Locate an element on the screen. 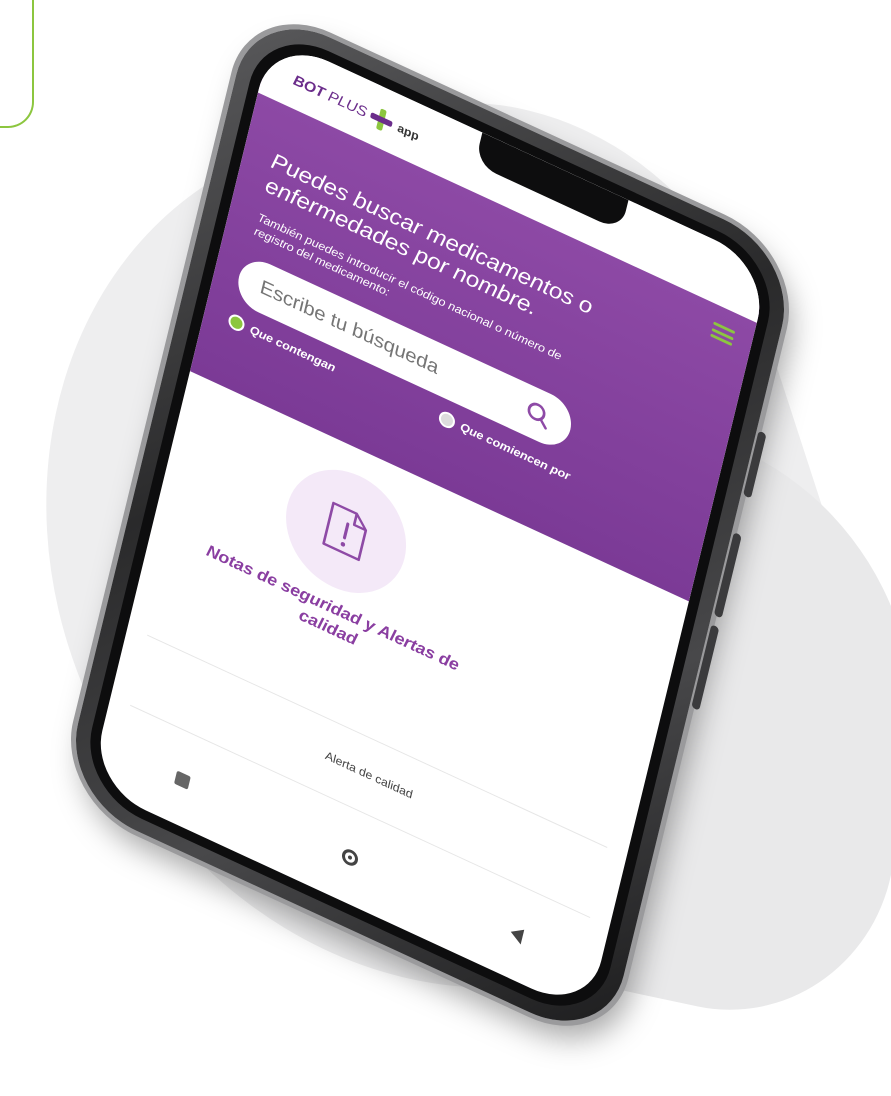  radio-unselected-icon is located at coordinates (447, 419).